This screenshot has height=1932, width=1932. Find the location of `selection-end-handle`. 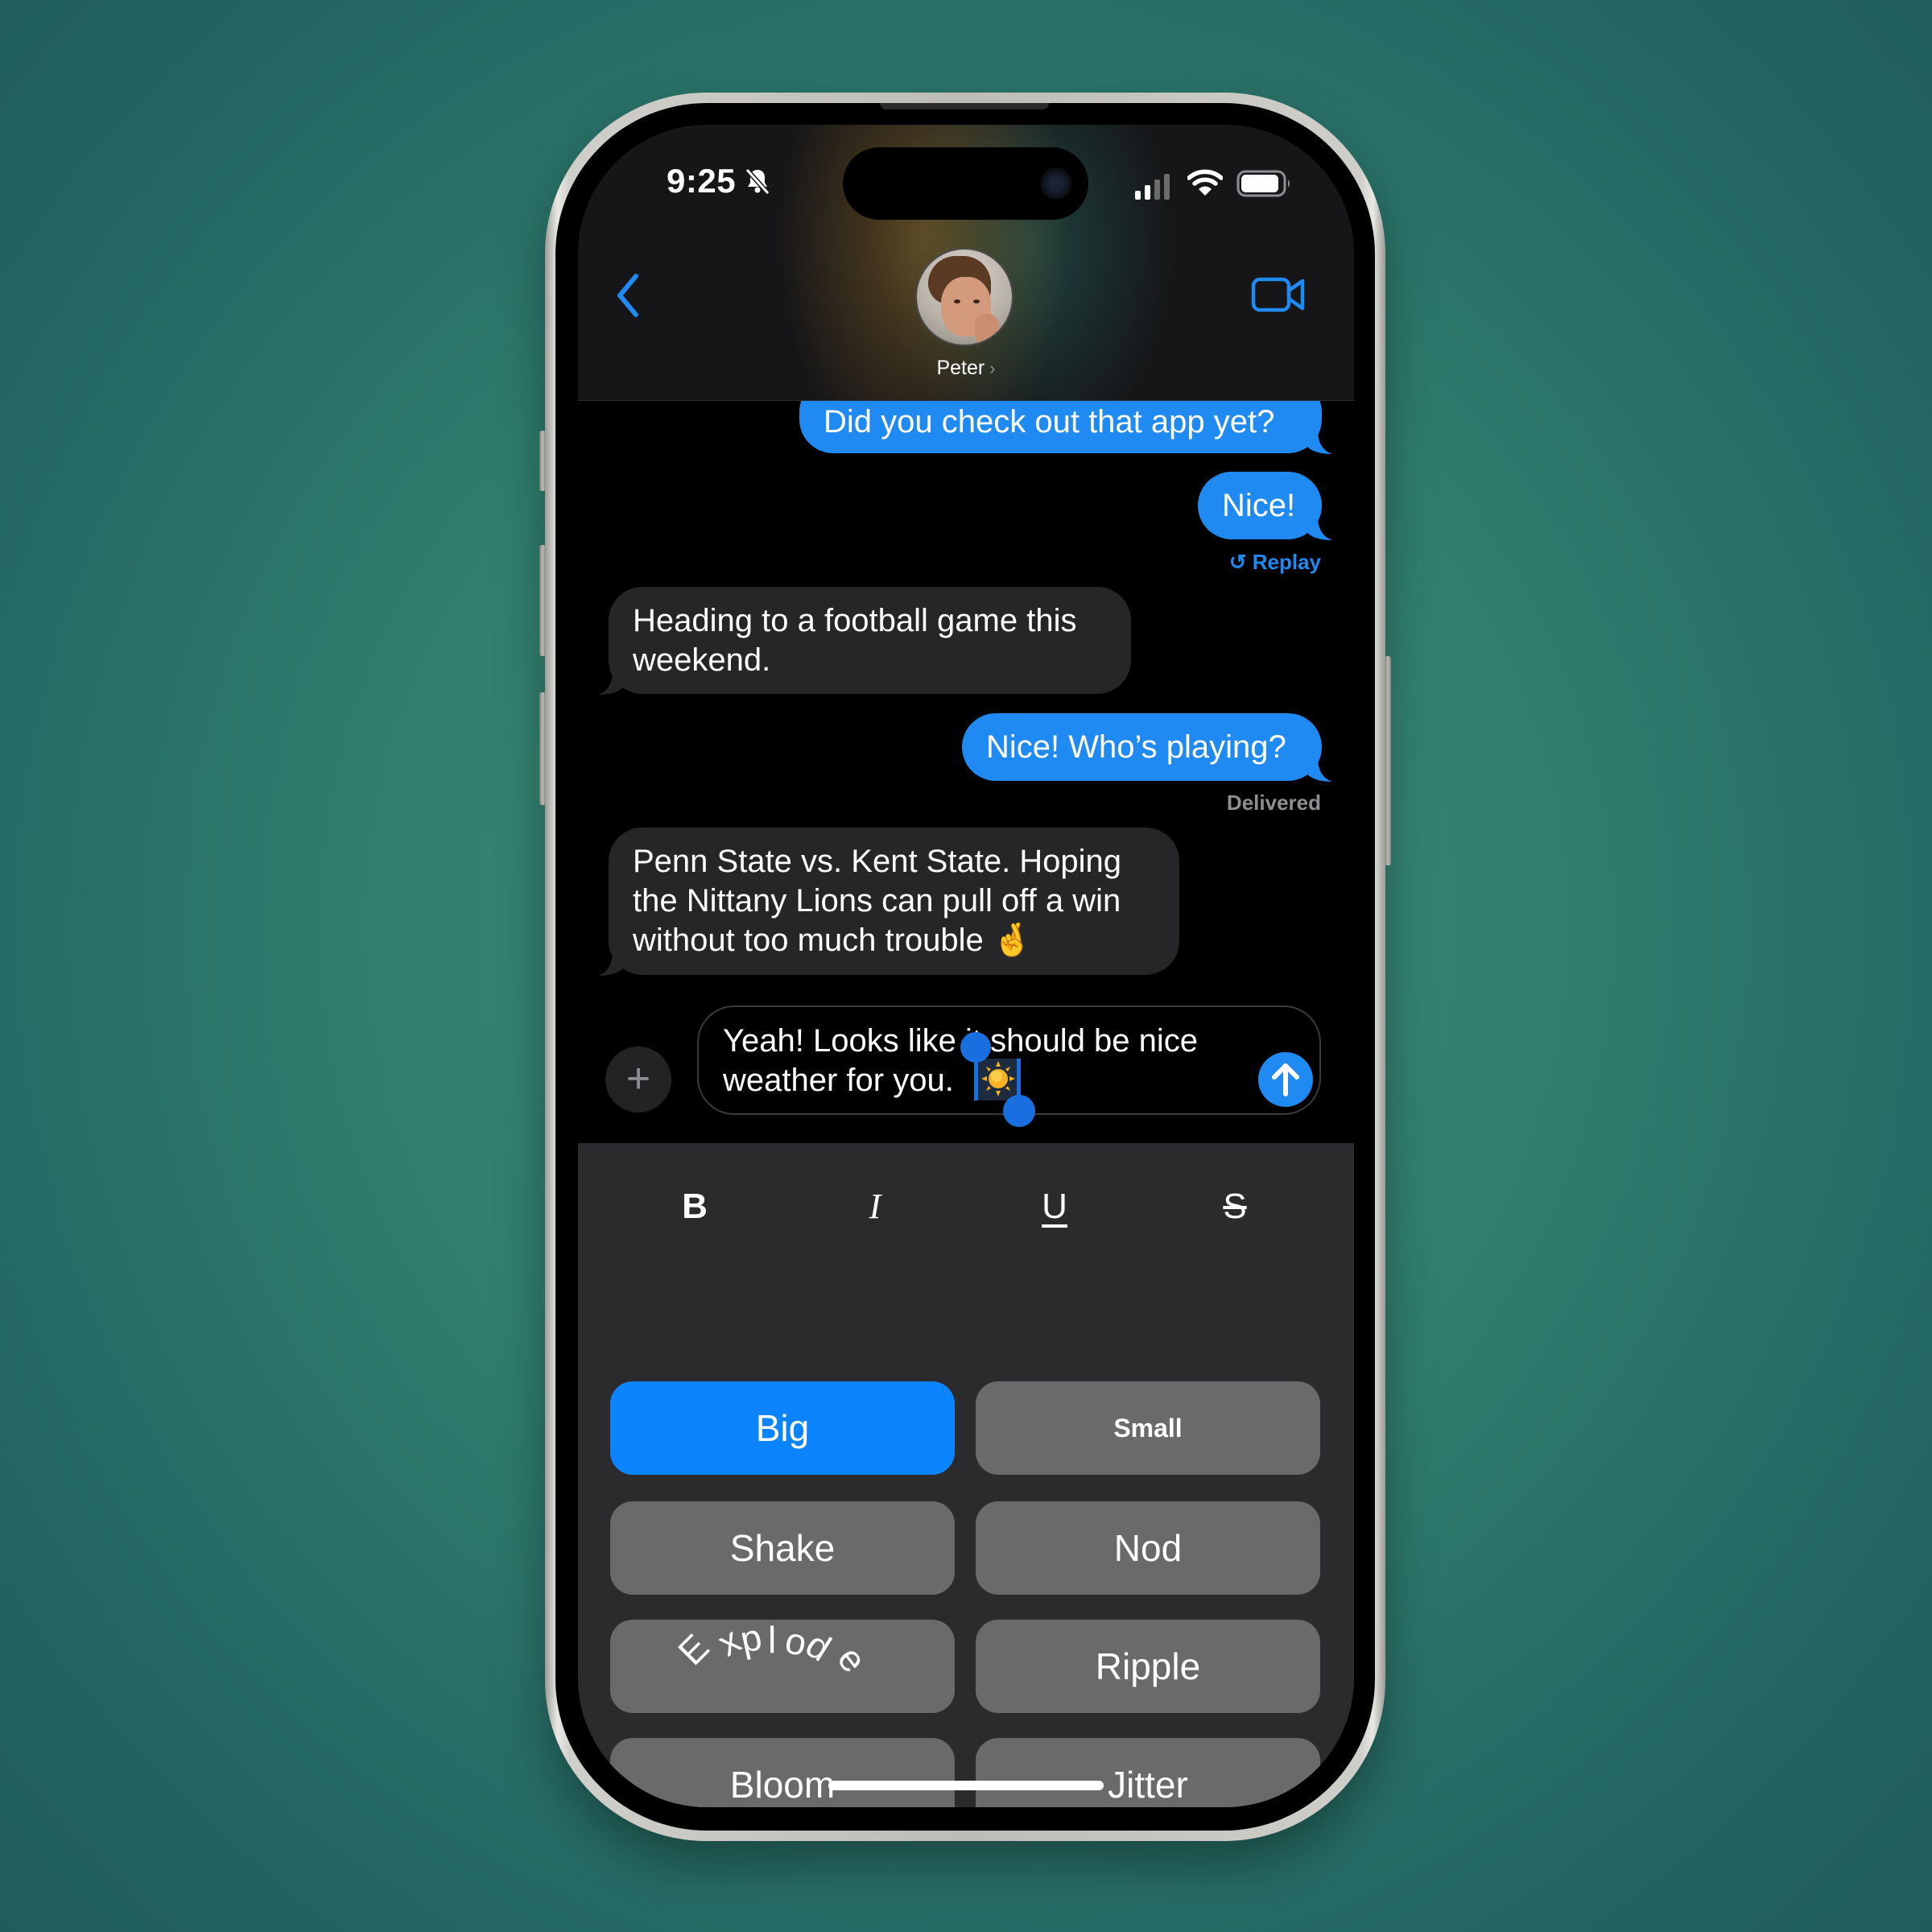

selection-end-handle is located at coordinates (1019, 1111).